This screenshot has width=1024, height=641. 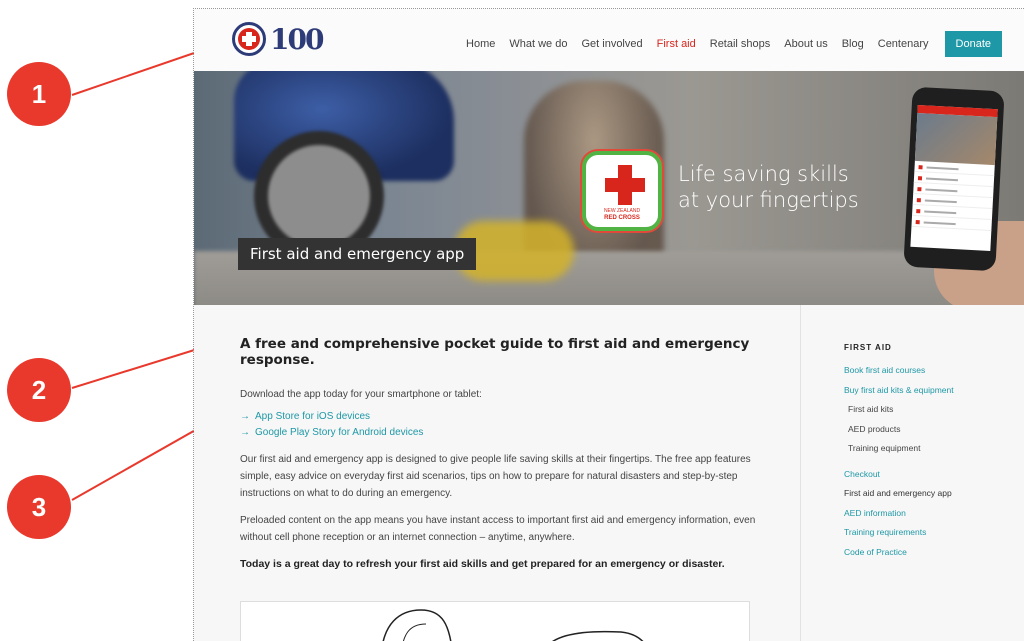 I want to click on red-cross-logo-icon, so click(x=249, y=39).